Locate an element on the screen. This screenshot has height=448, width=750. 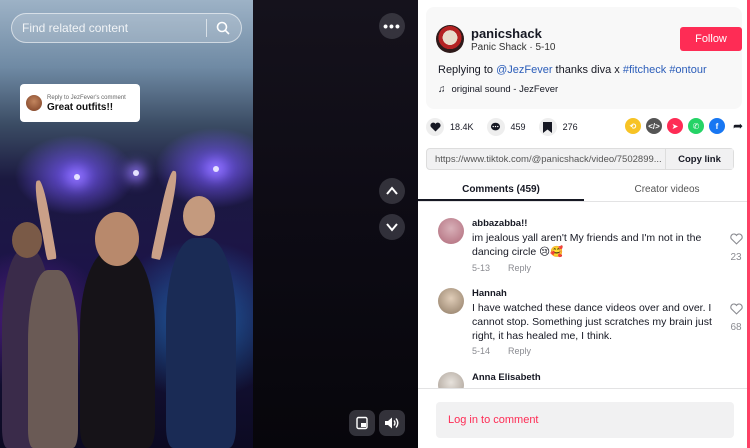
hashtag-link: #ontour is located at coordinates (687, 70).